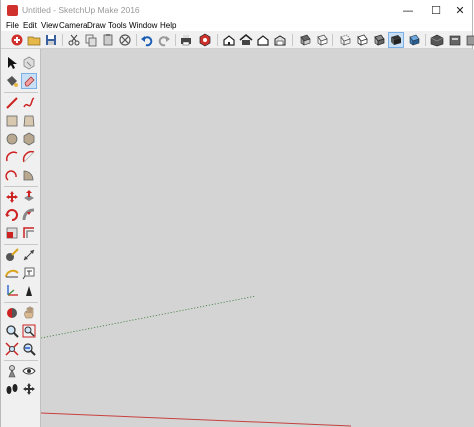  I want to click on menu-file: File, so click(12, 26).